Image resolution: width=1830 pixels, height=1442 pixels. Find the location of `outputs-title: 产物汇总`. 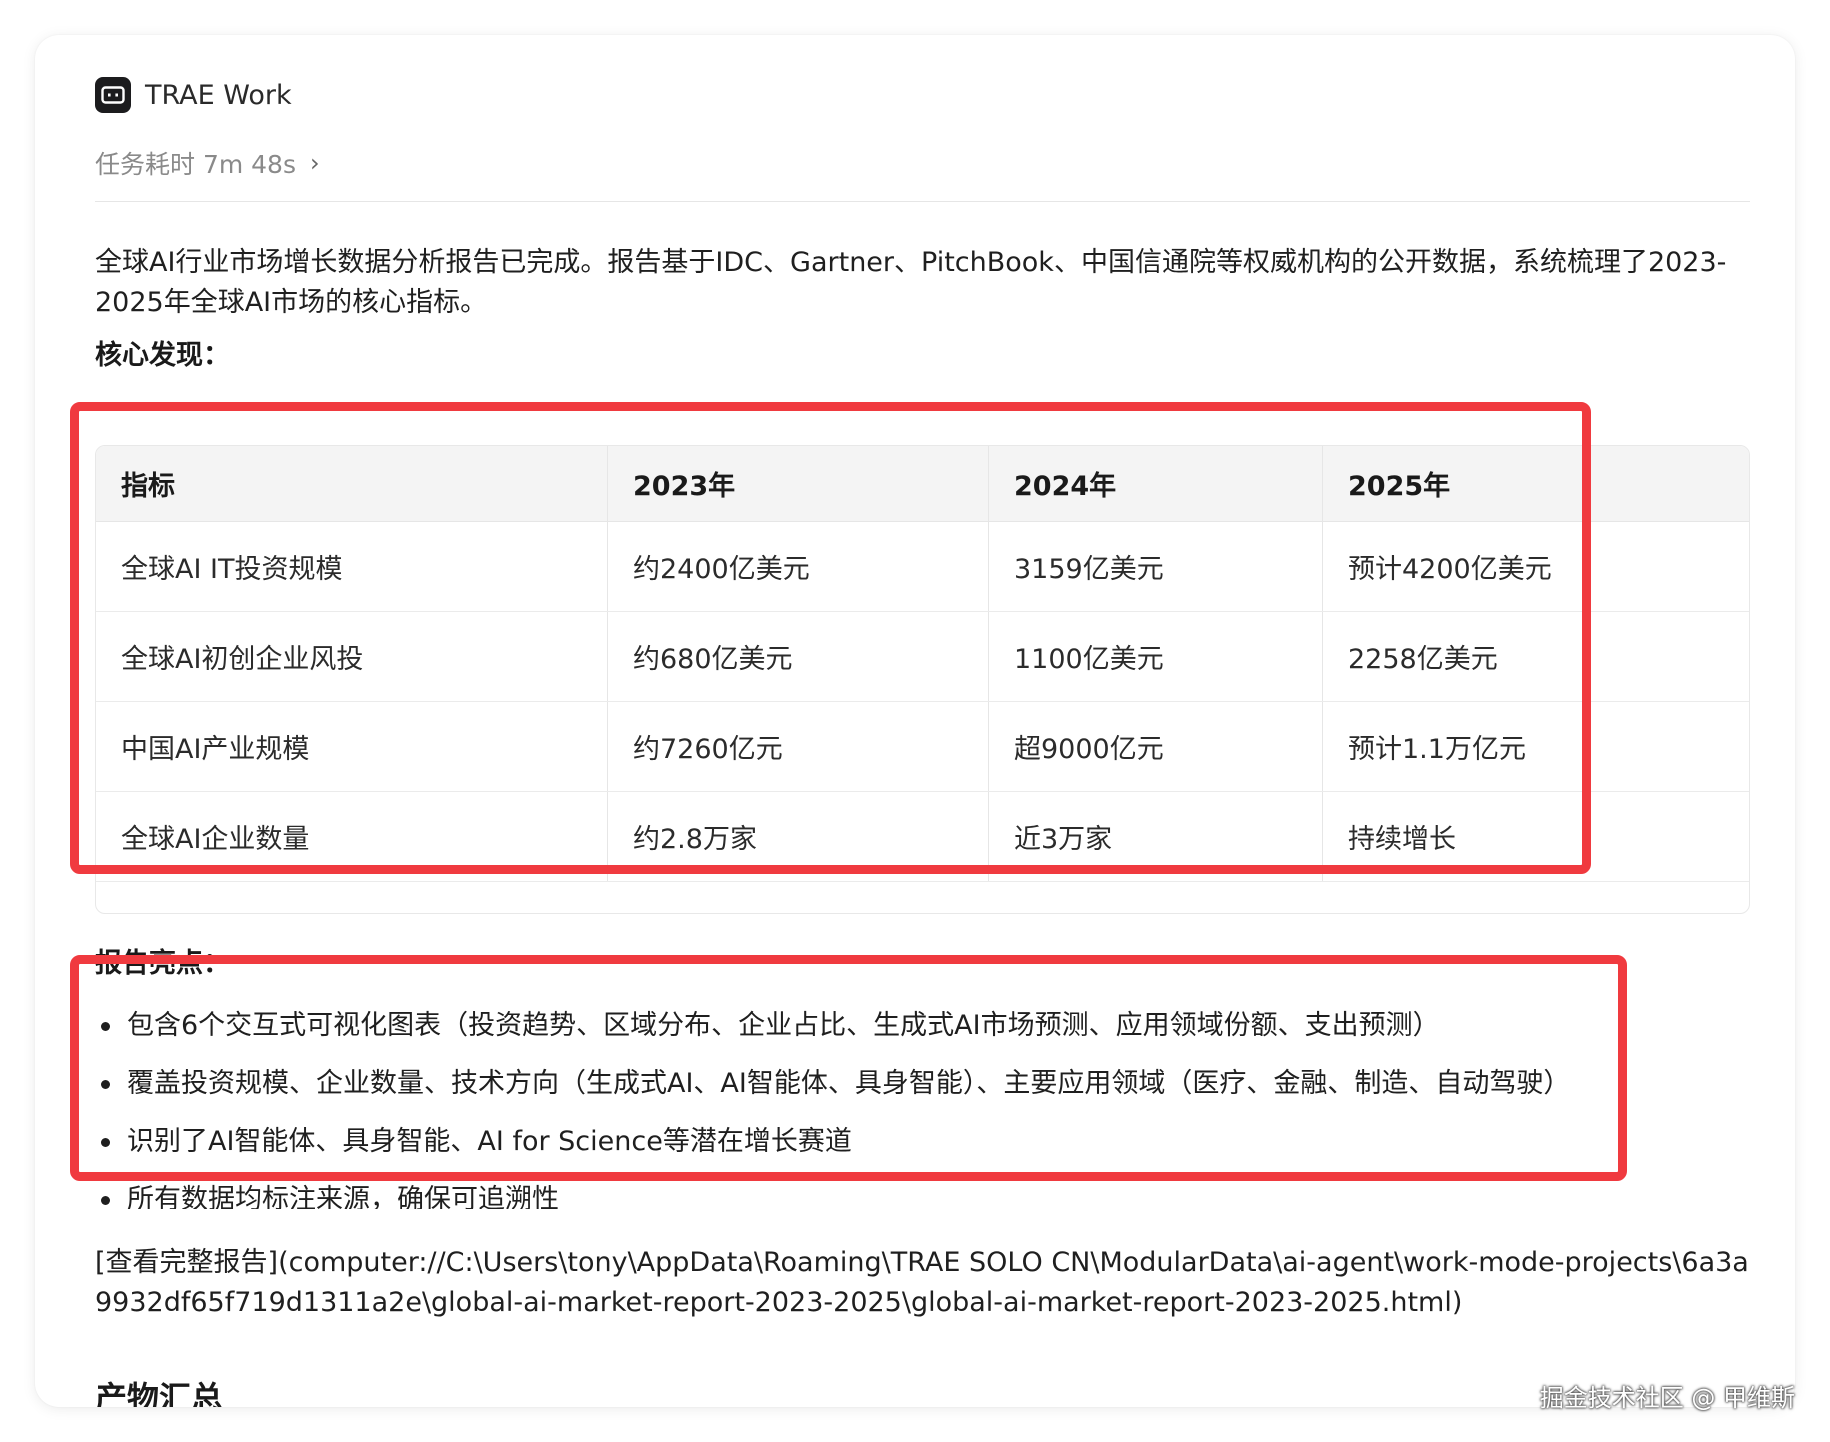

outputs-title: 产物汇总 is located at coordinates (159, 1393).